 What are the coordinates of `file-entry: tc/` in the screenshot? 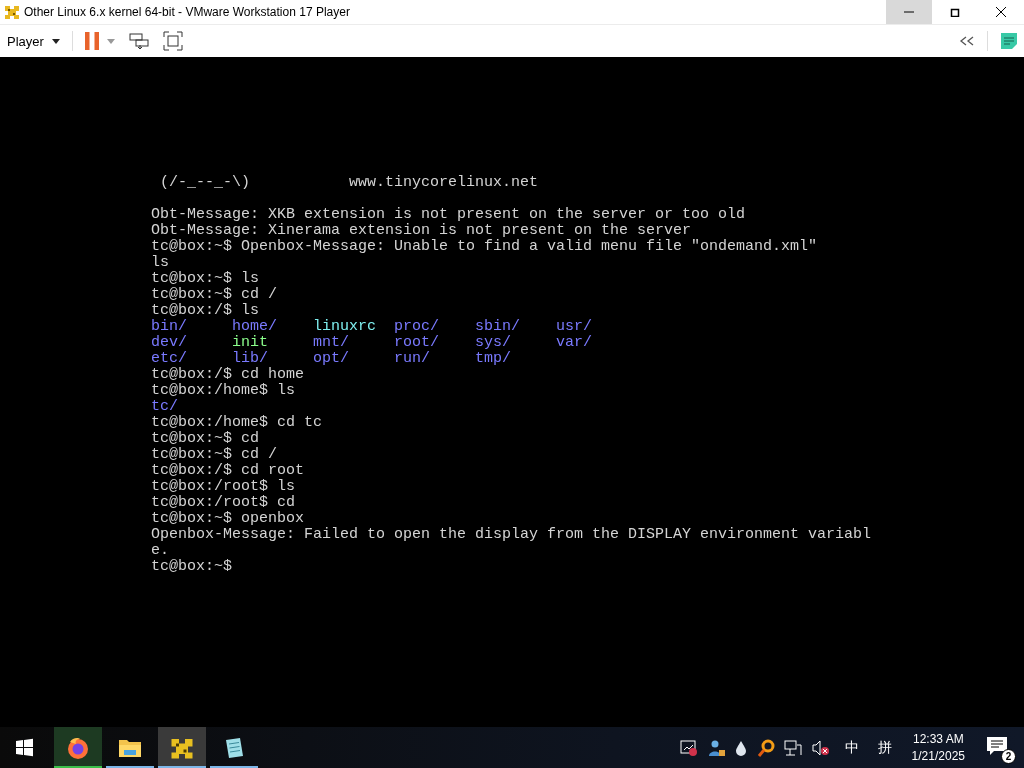 It's located at (165, 407).